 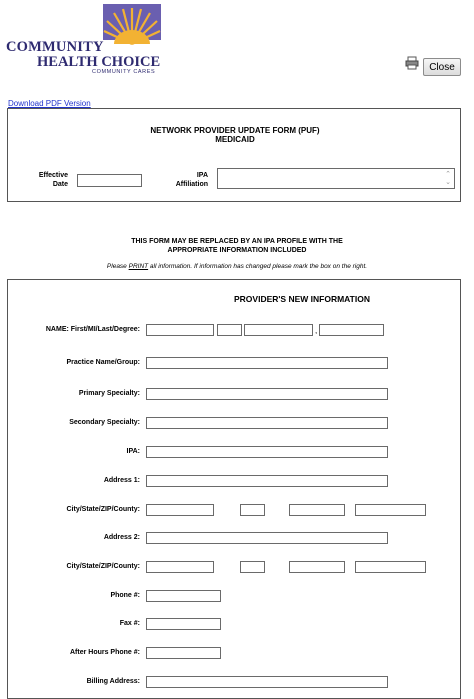 I want to click on practice-name-field, so click(x=267, y=363).